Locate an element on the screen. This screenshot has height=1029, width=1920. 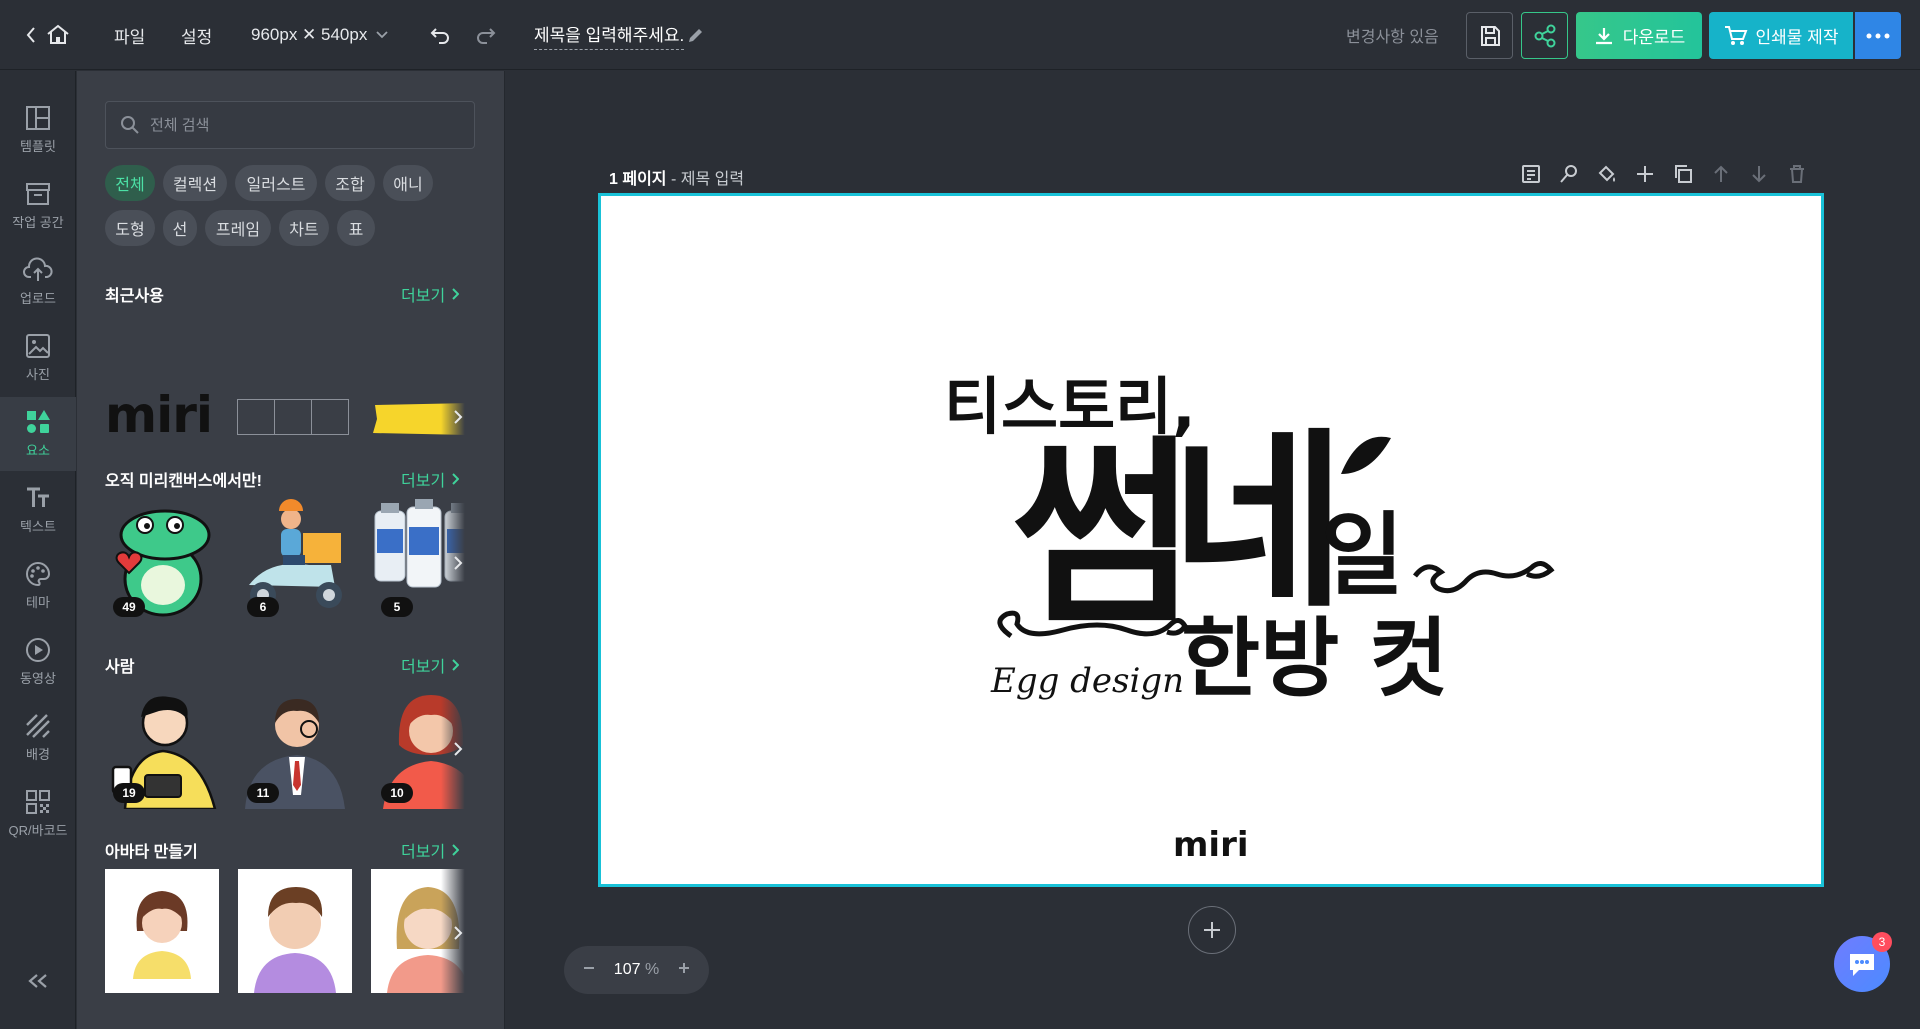
chip-illustration: 일러스트 is located at coordinates (276, 183).